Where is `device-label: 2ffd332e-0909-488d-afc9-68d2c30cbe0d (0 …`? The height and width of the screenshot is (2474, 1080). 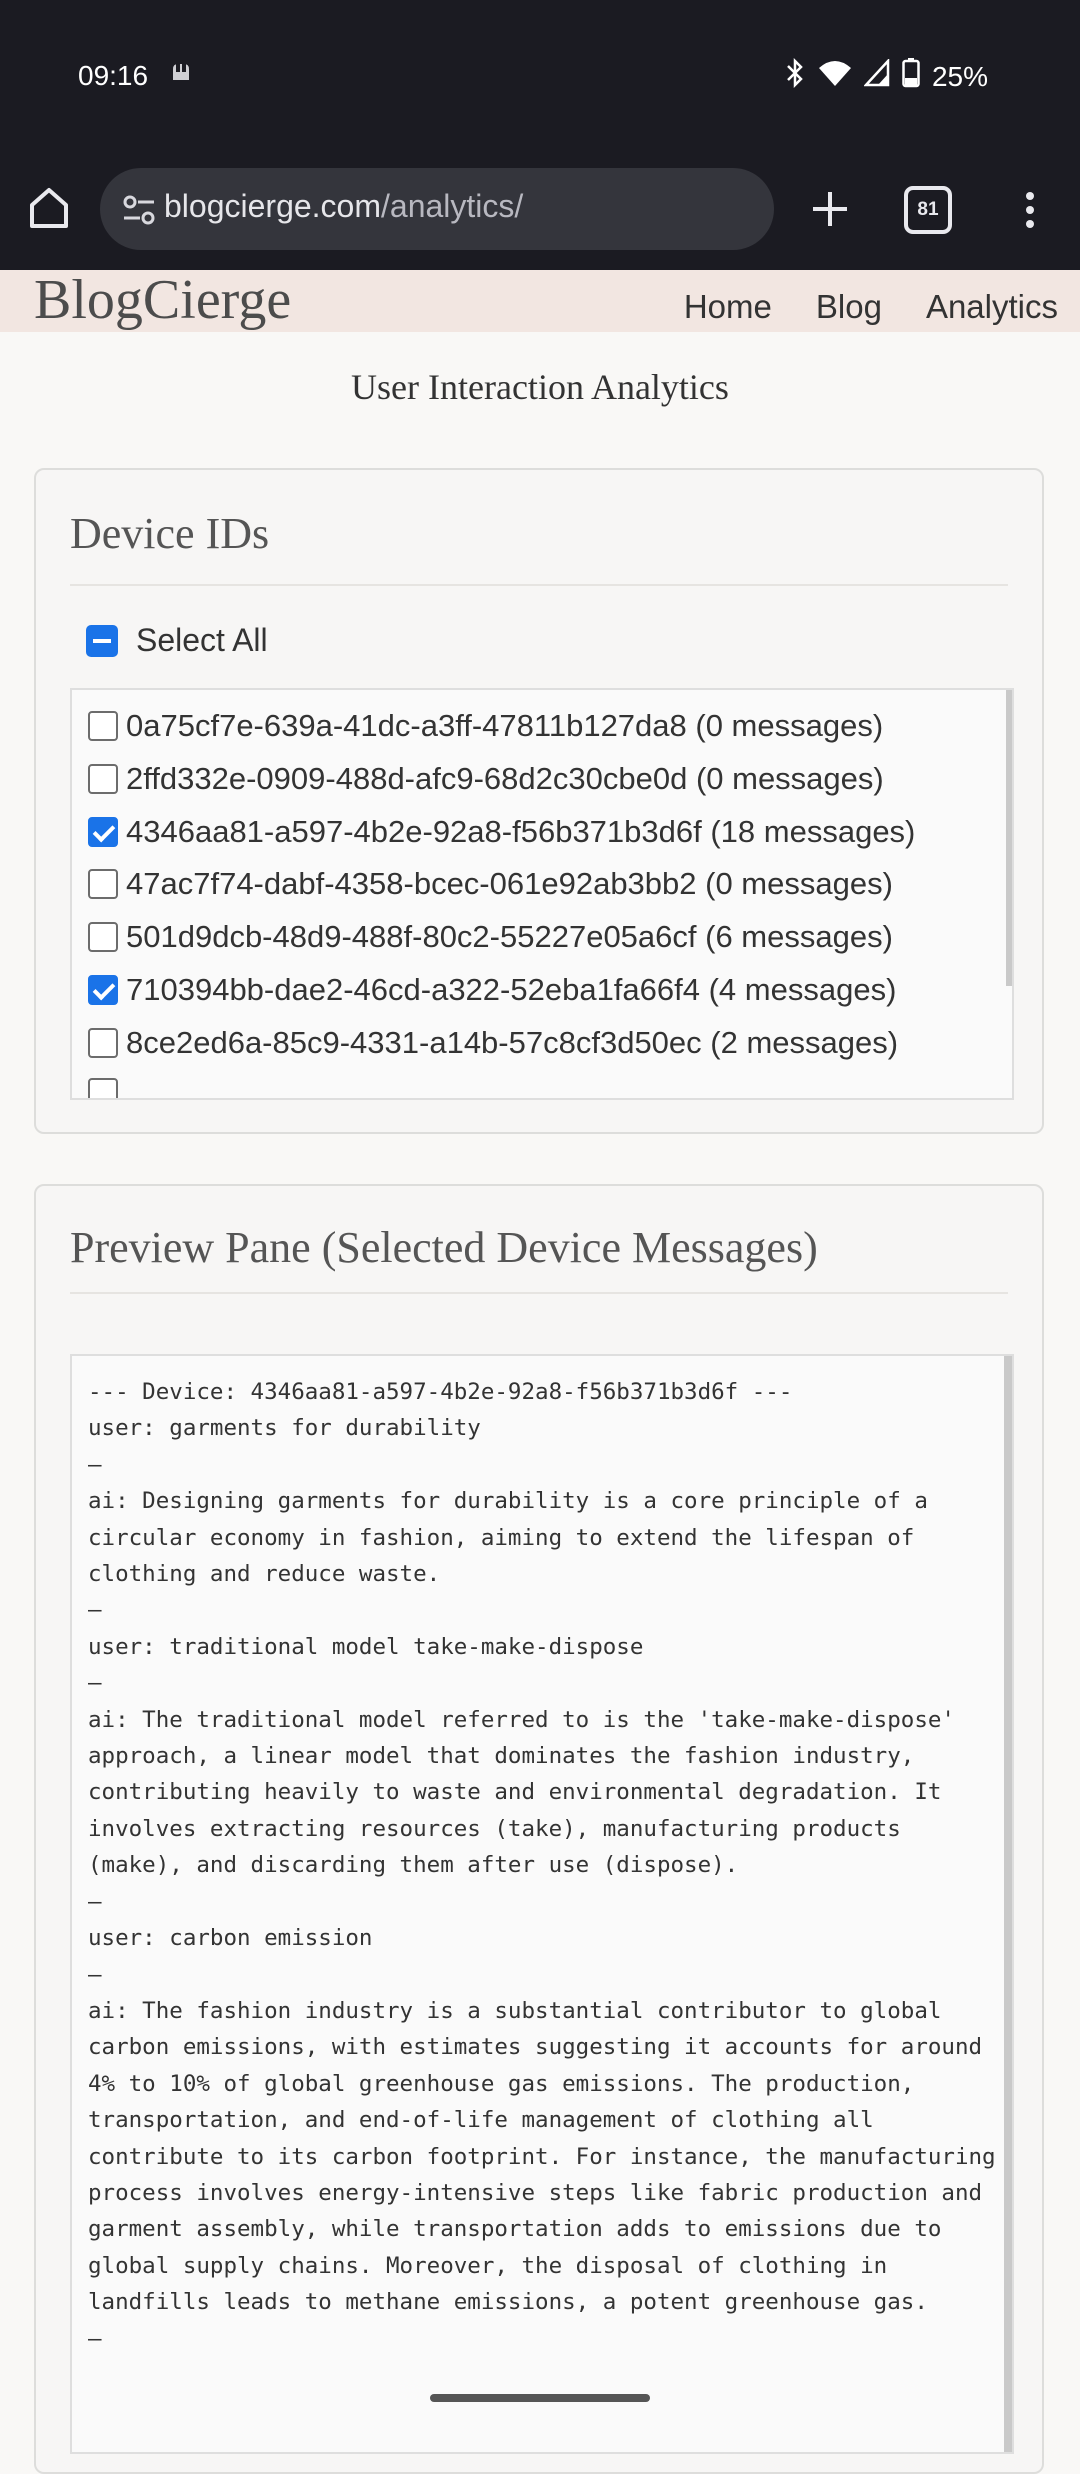 device-label: 2ffd332e-0909-488d-afc9-68d2c30cbe0d (0 … is located at coordinates (505, 778).